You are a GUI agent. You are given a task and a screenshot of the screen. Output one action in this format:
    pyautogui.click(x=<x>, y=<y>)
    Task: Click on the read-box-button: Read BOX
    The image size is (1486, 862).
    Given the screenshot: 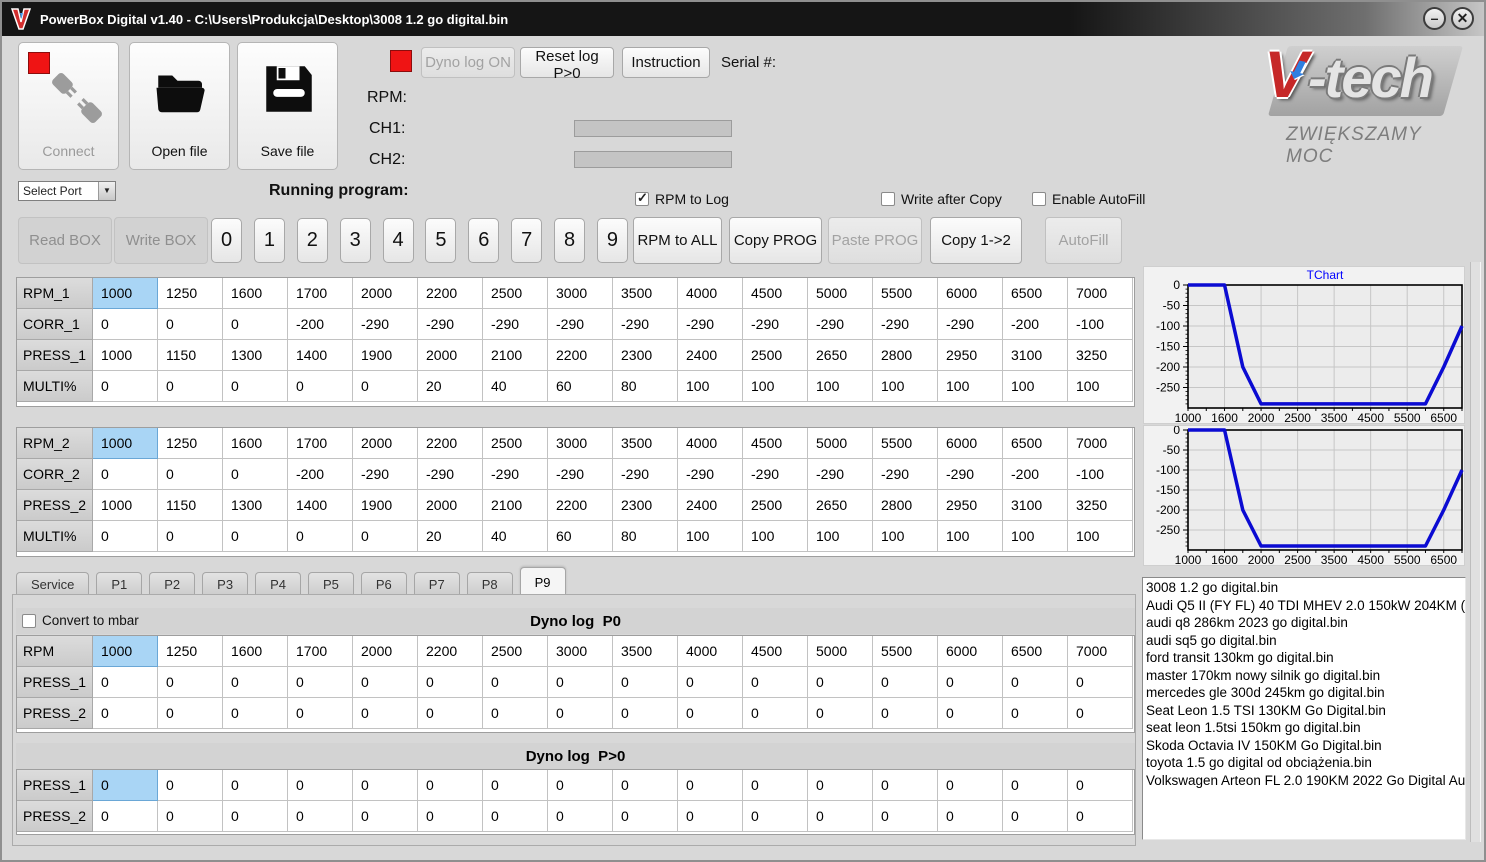 What is the action you would take?
    pyautogui.click(x=65, y=240)
    